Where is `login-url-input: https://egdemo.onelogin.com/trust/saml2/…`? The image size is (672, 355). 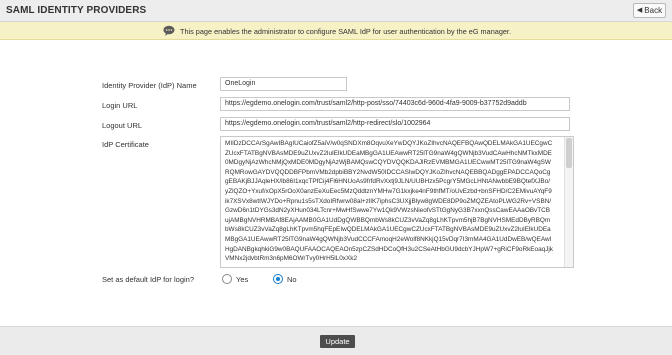
login-url-input: https://egdemo.onelogin.com/trust/saml2/… is located at coordinates (395, 104).